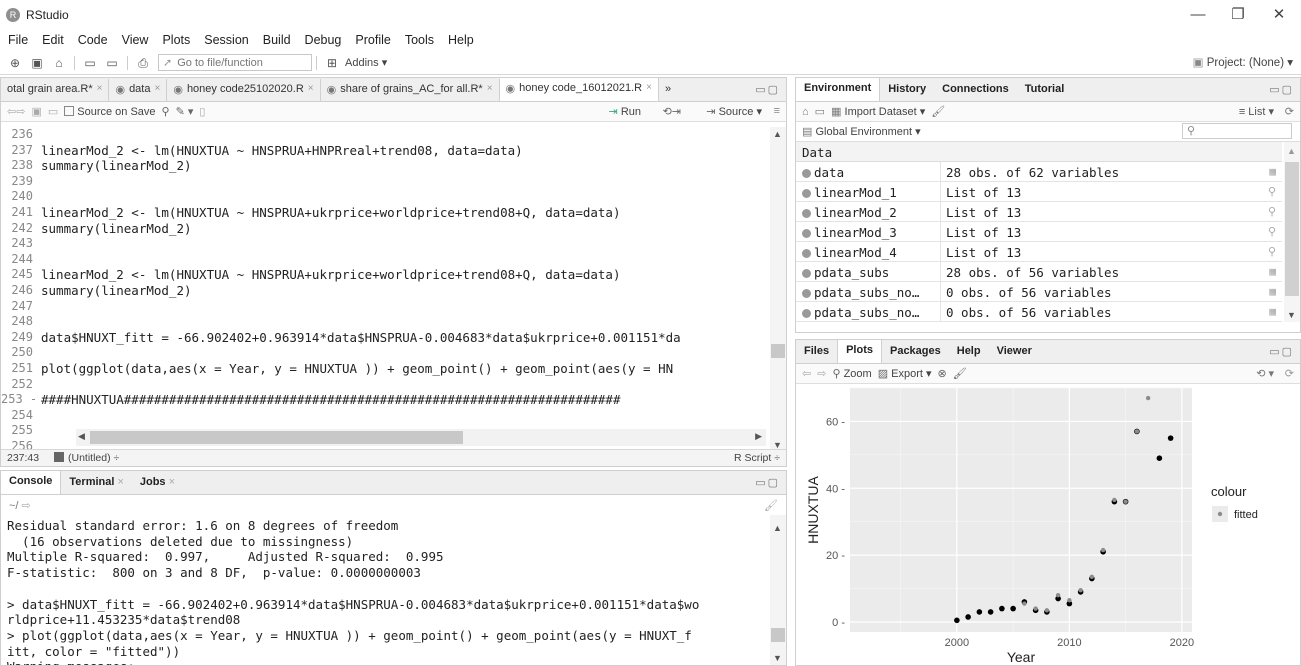 This screenshot has width=1301, height=666. I want to click on console-vertical-scrollbar: ▲ ▼, so click(778, 590).